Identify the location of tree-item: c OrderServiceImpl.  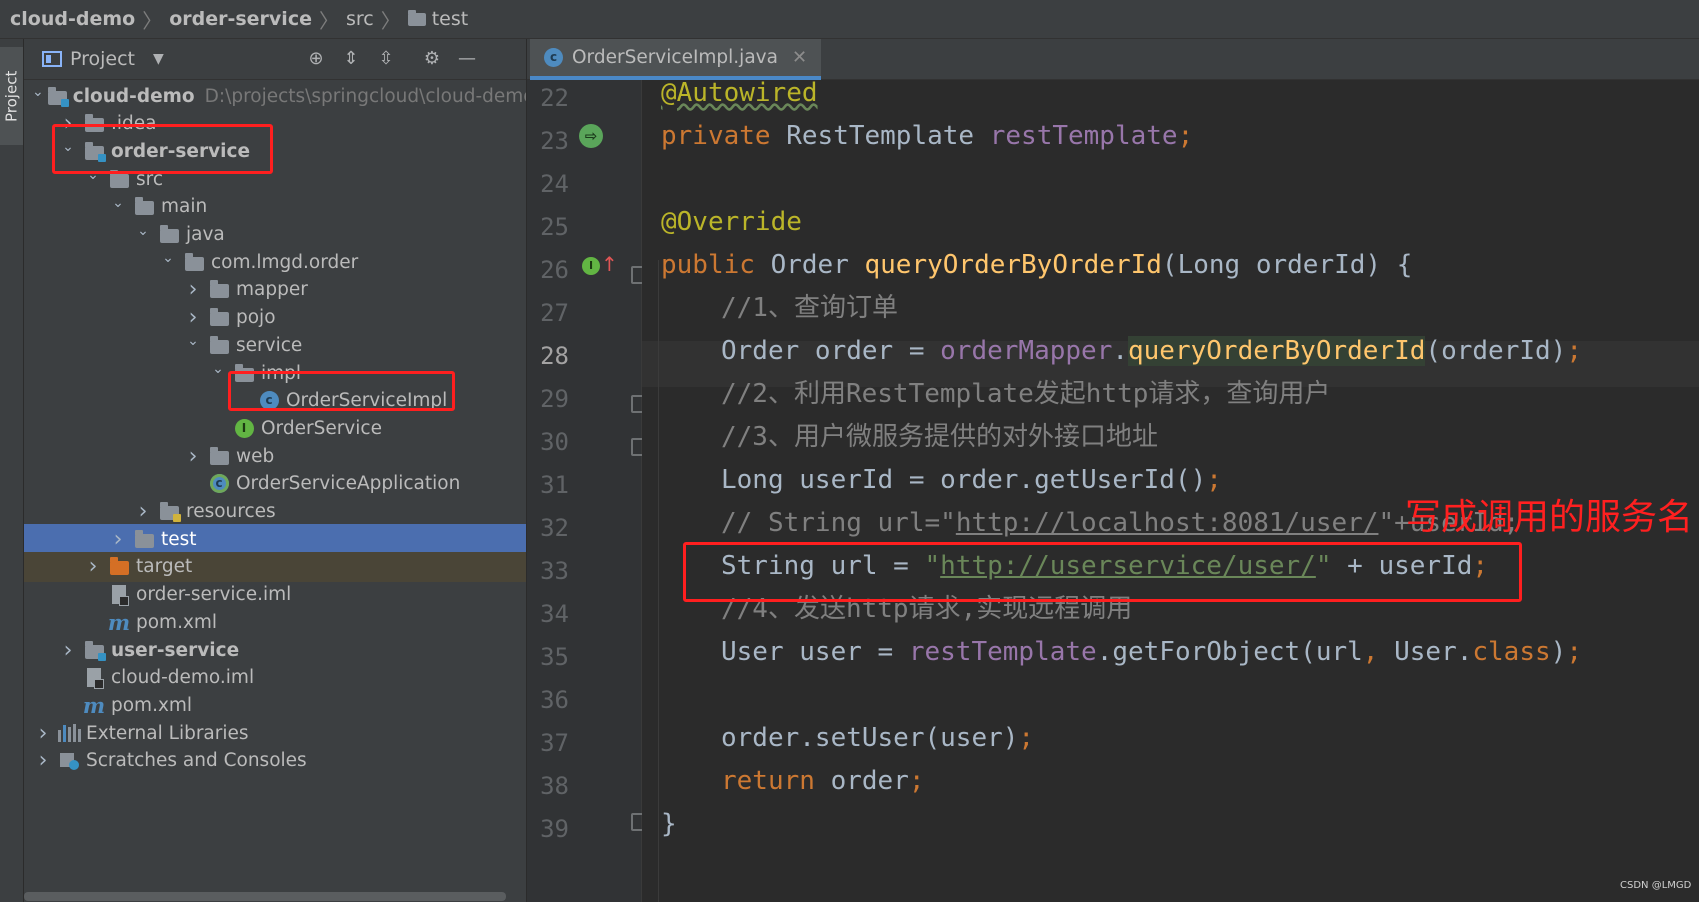
(275, 401).